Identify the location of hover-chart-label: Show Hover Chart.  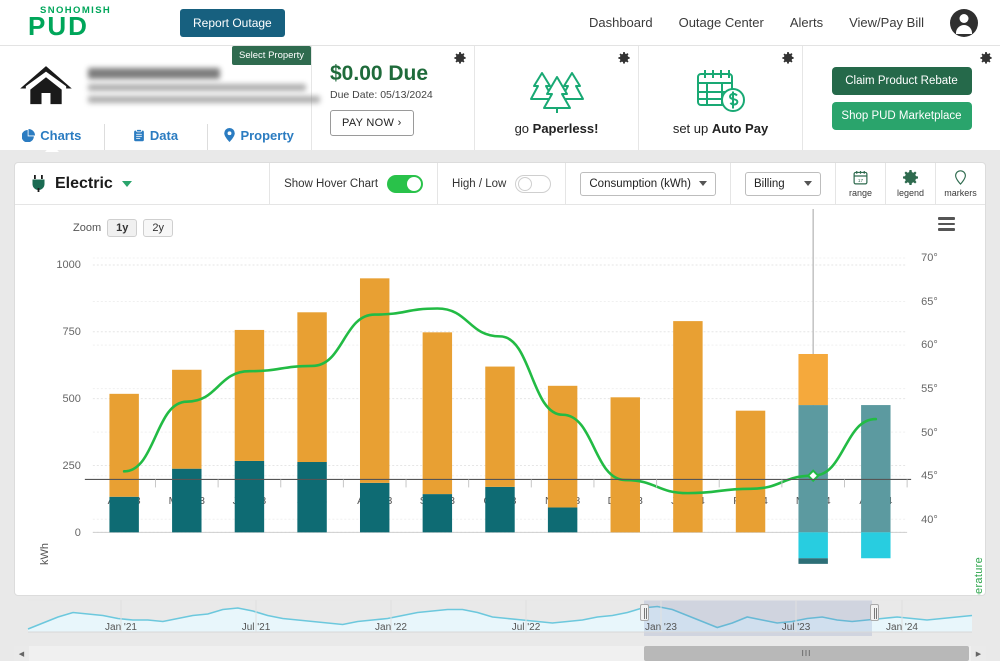
(331, 183).